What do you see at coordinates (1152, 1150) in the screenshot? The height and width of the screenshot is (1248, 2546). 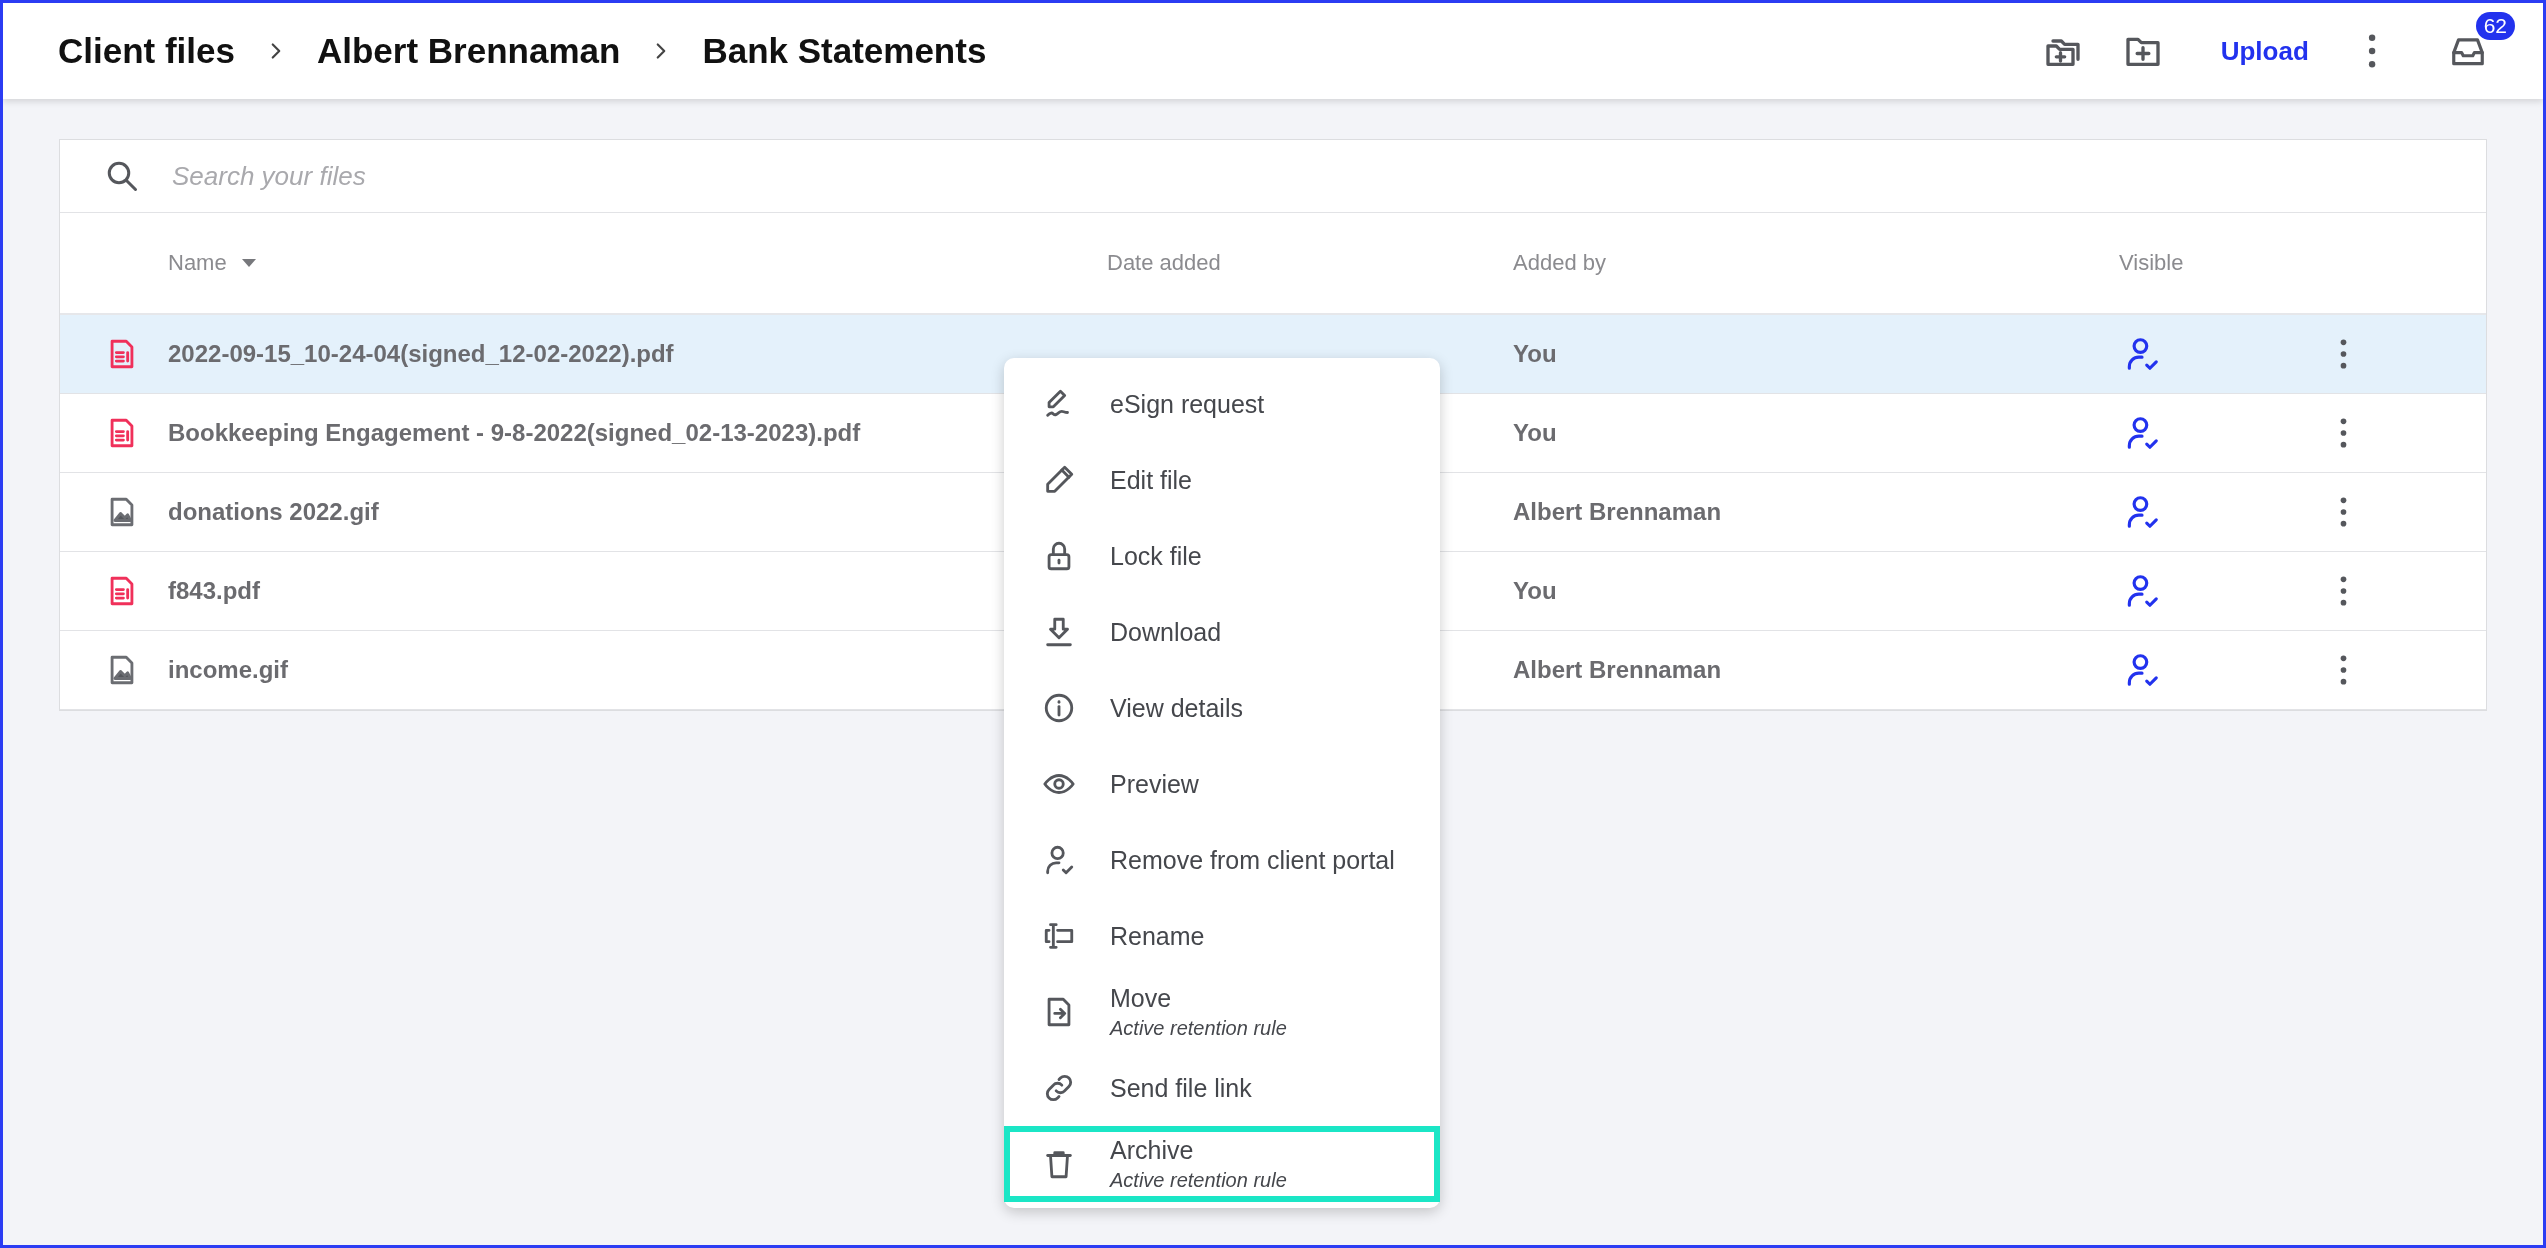 I see `menu-item-label: Archive` at bounding box center [1152, 1150].